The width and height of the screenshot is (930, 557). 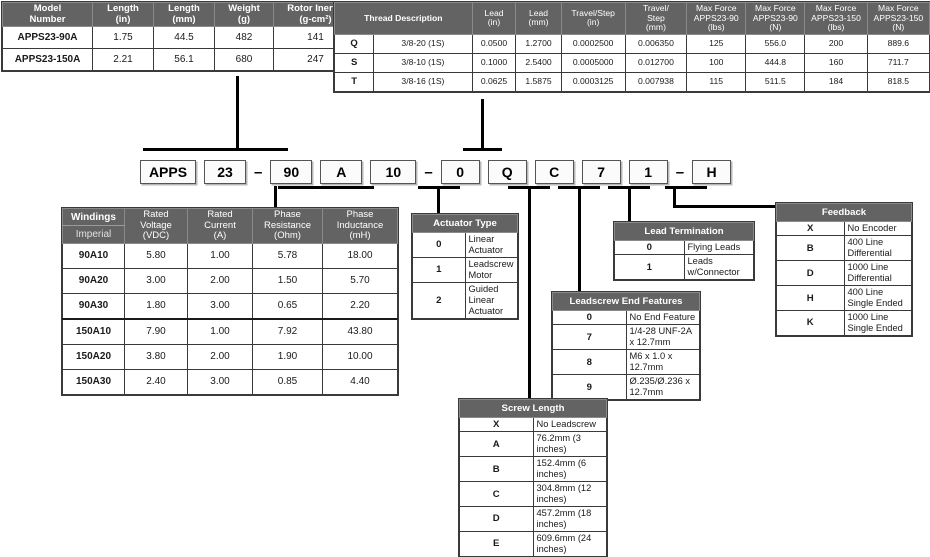 I want to click on pn-box-apps: APPS, so click(x=168, y=172).